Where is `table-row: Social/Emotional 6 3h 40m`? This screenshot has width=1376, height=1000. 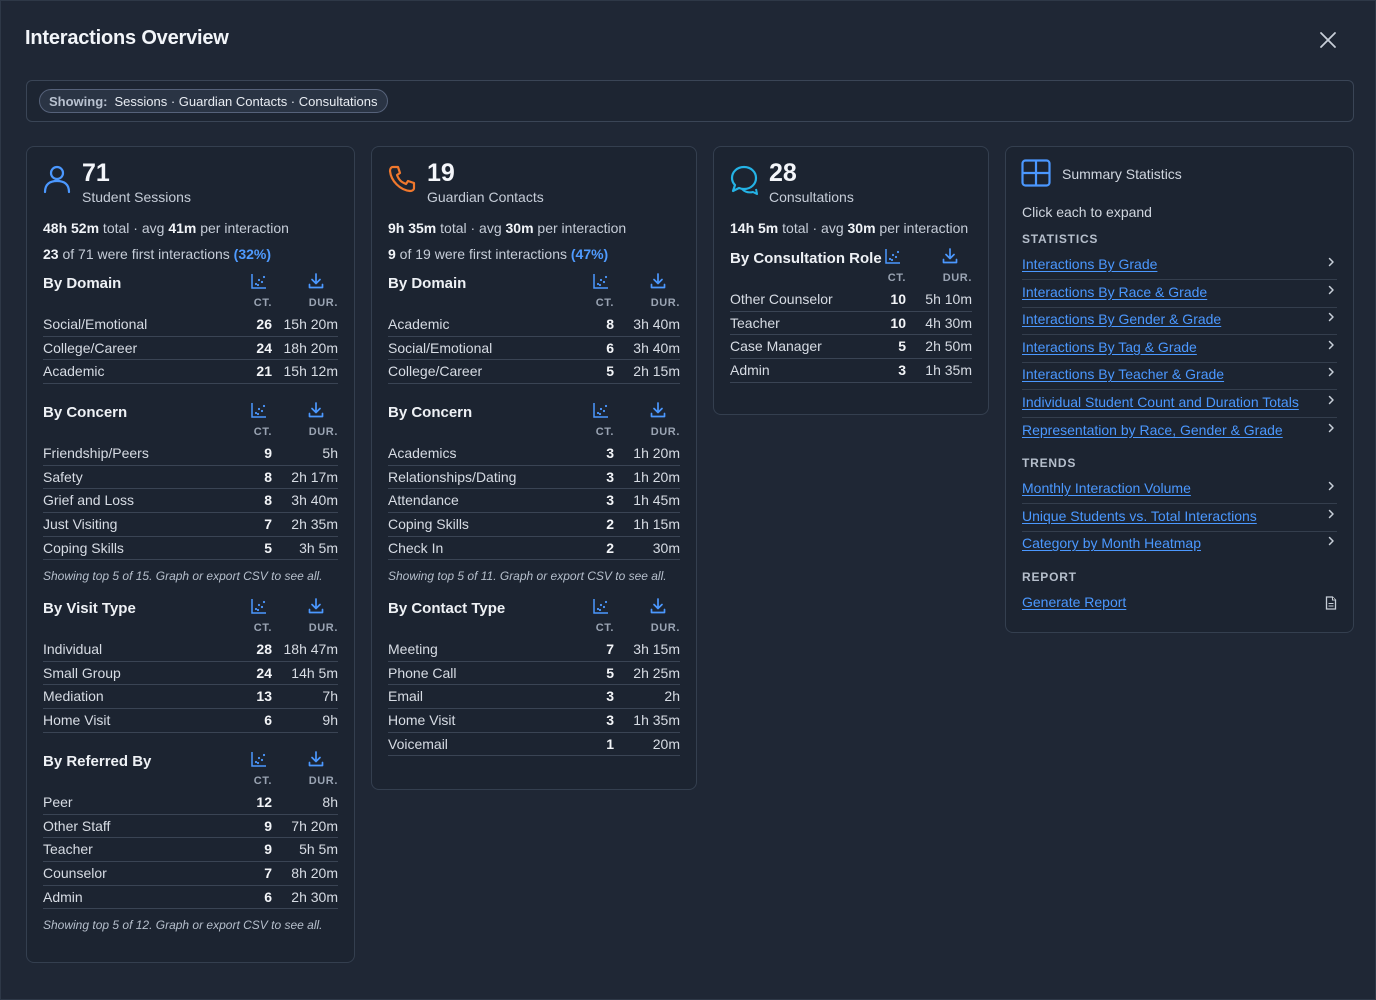 table-row: Social/Emotional 6 3h 40m is located at coordinates (534, 349).